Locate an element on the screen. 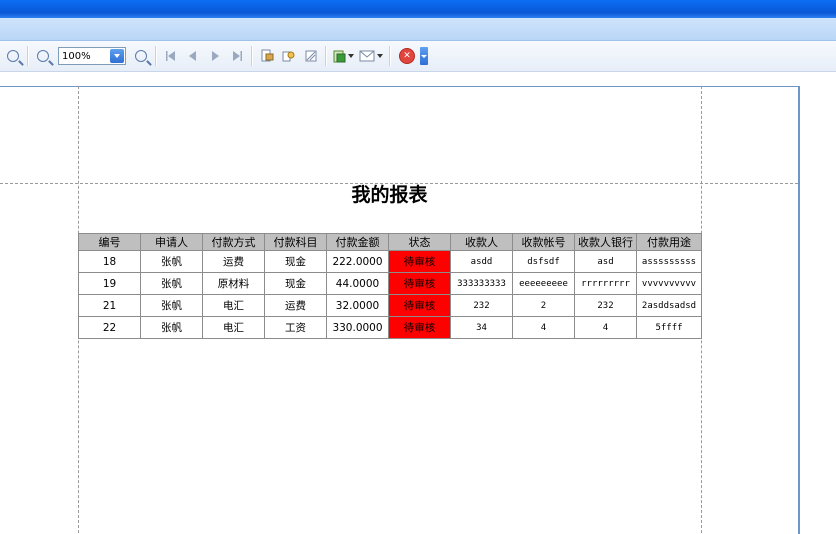 The image size is (836, 534). table-cell: 2 is located at coordinates (543, 305).